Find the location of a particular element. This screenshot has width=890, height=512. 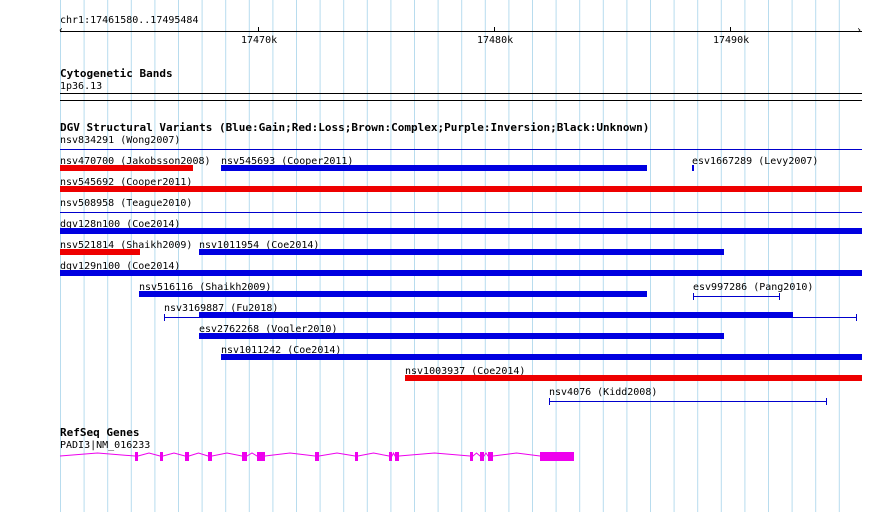

ruler-tick-label: 17480k is located at coordinates (495, 40).